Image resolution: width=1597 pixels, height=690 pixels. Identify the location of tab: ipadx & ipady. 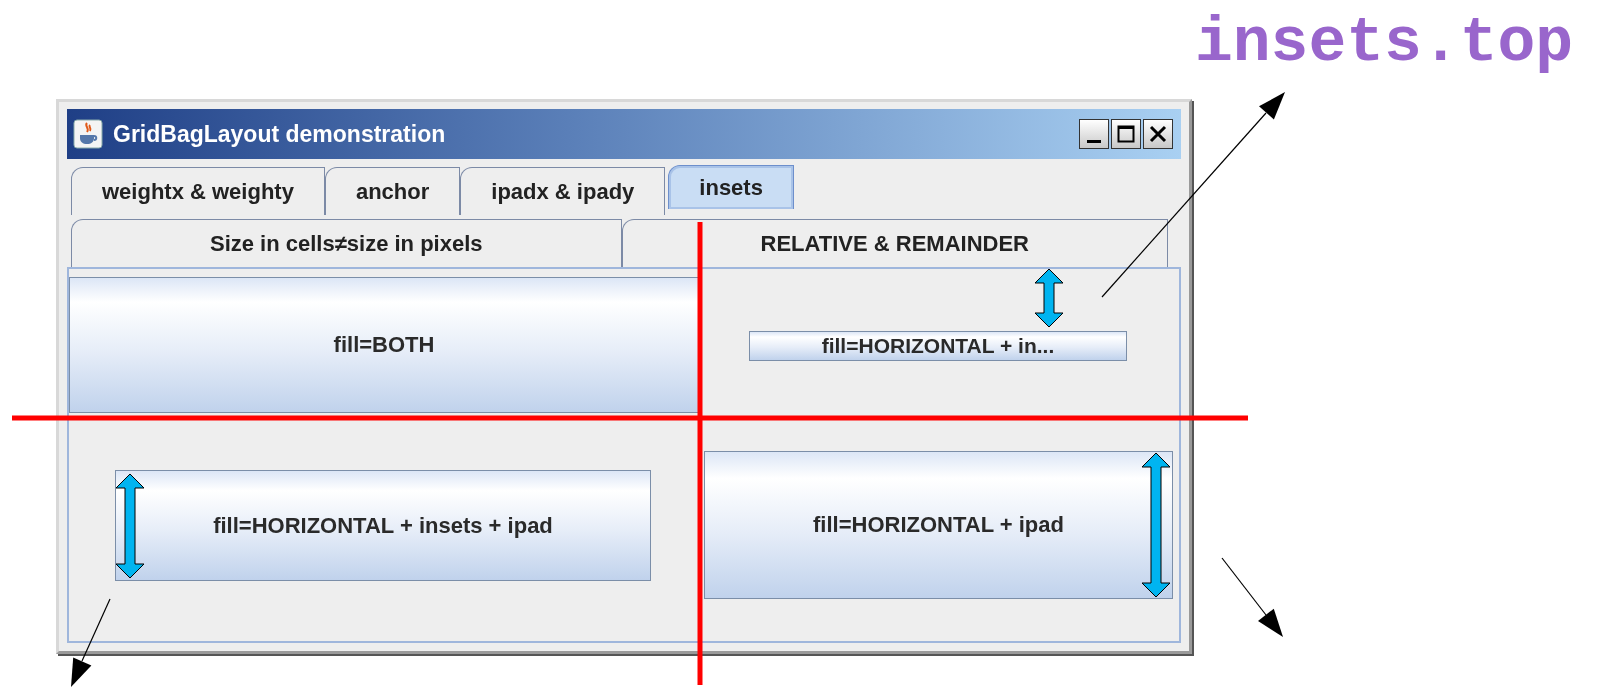
(563, 191).